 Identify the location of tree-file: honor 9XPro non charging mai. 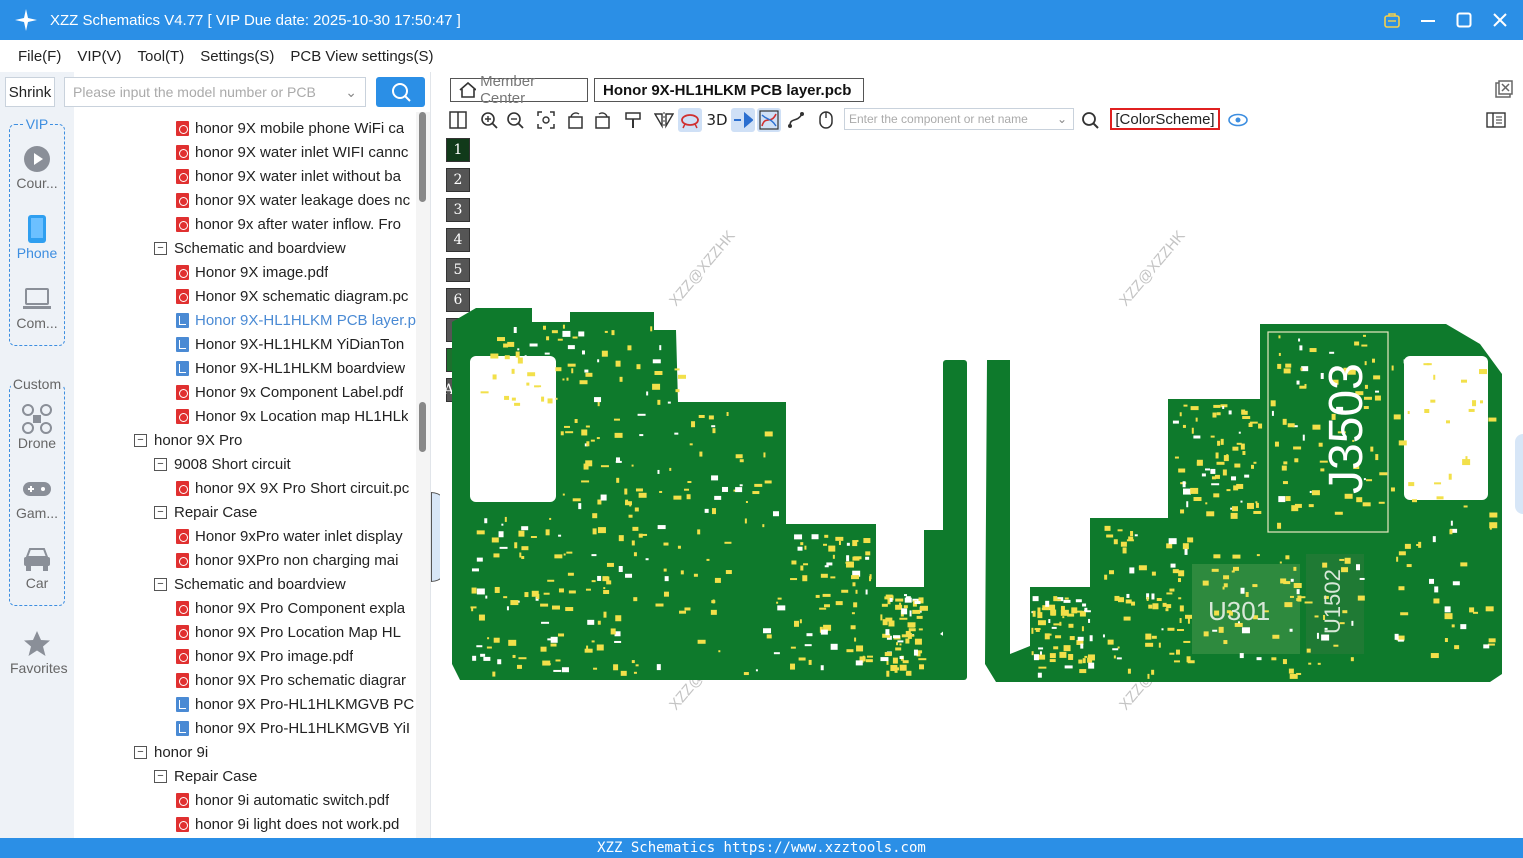
(287, 560).